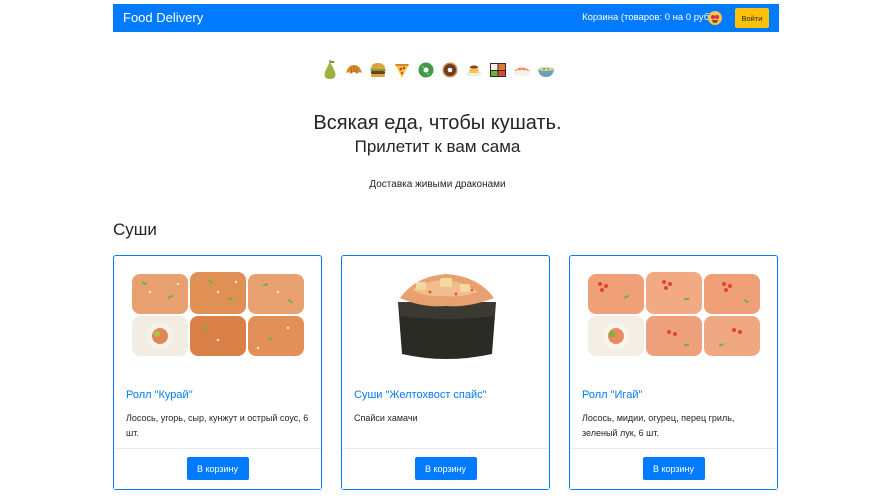  Describe the element at coordinates (612, 395) in the screenshot. I see `product-title: Ролл "Игай"` at that location.